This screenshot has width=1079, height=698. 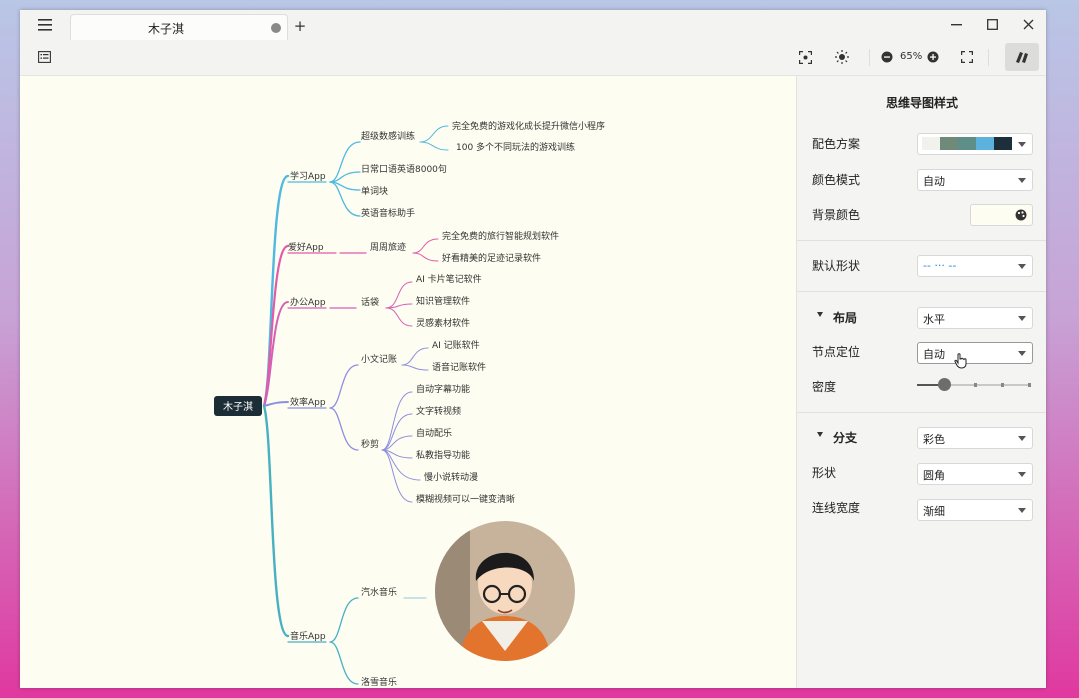 What do you see at coordinates (934, 181) in the screenshot?
I see `color-mode-value: 自动` at bounding box center [934, 181].